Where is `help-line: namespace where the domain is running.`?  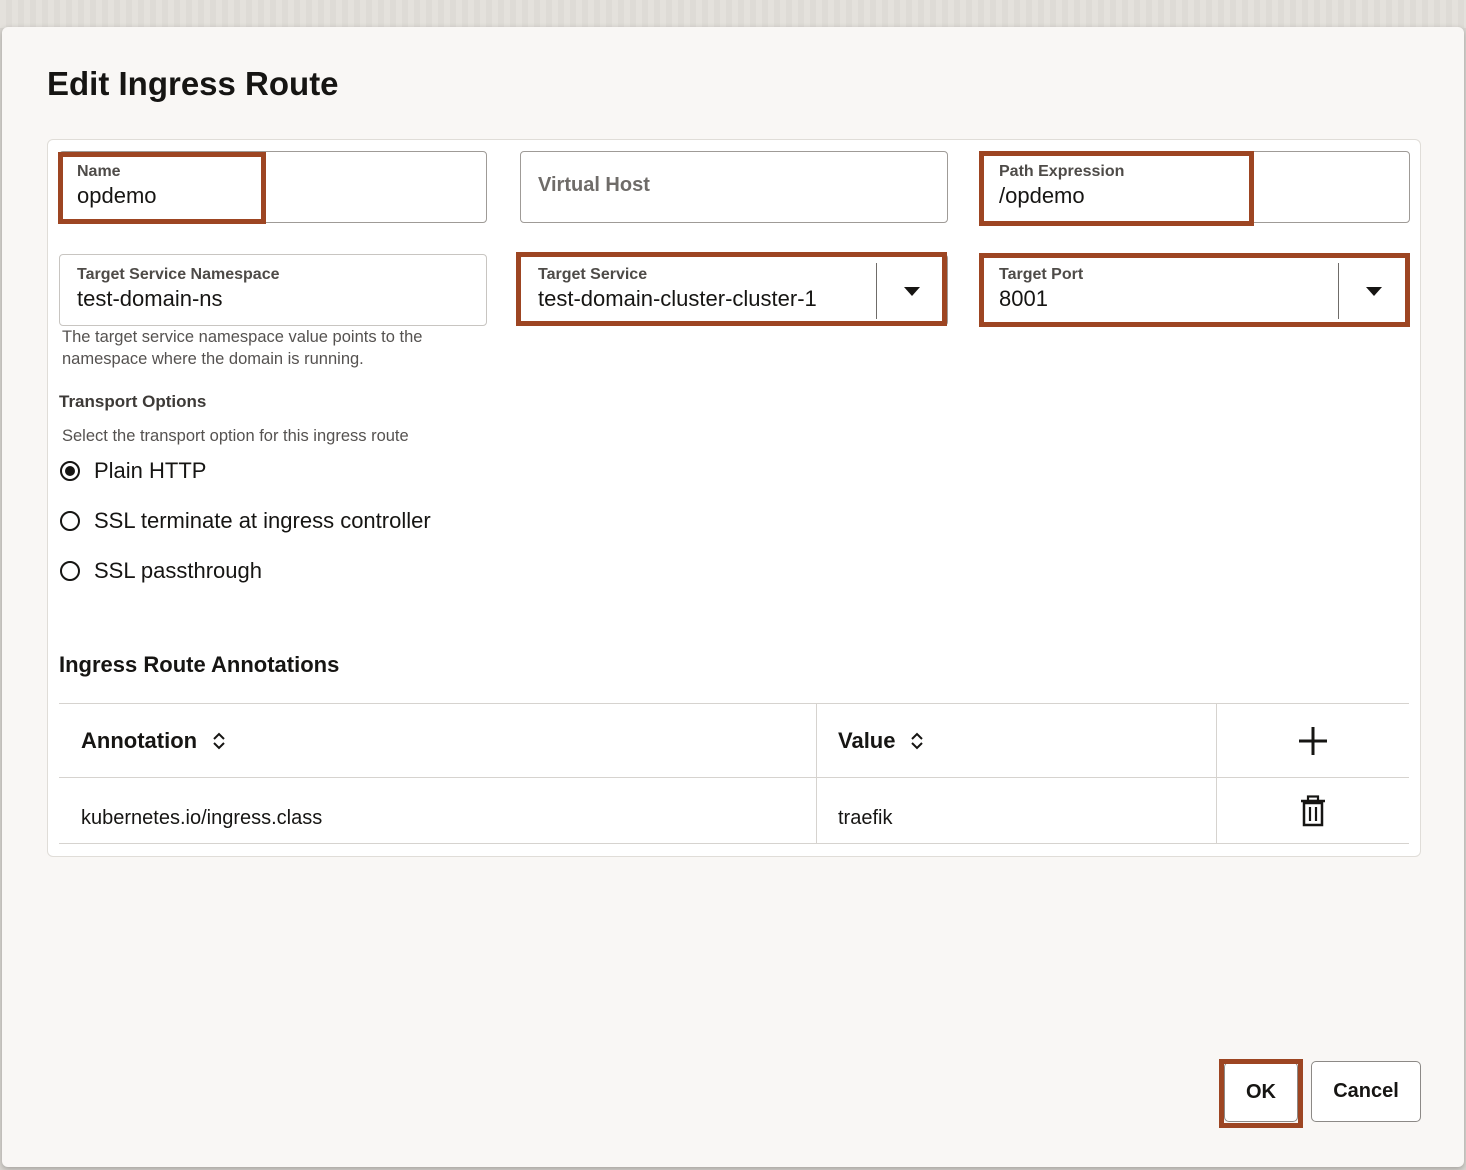 help-line: namespace where the domain is running. is located at coordinates (213, 359).